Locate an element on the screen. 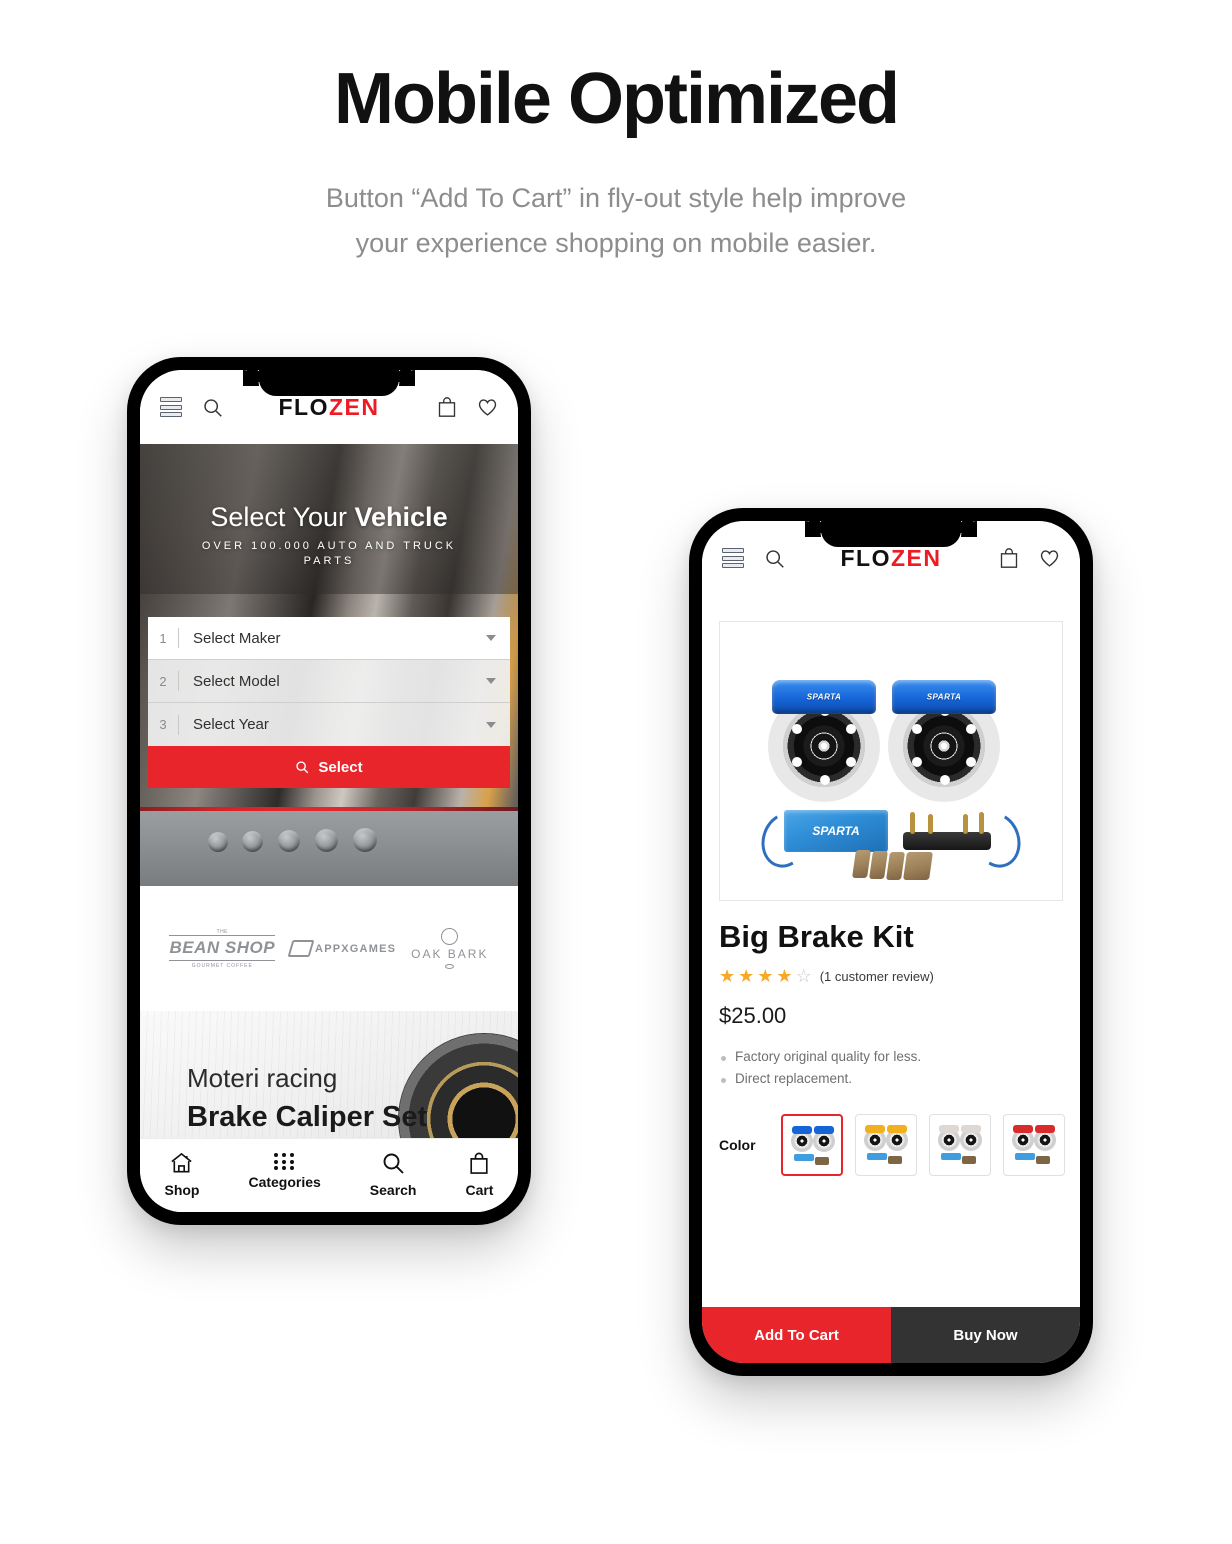 The width and height of the screenshot is (1232, 1544). color-label: Color is located at coordinates (737, 1145).